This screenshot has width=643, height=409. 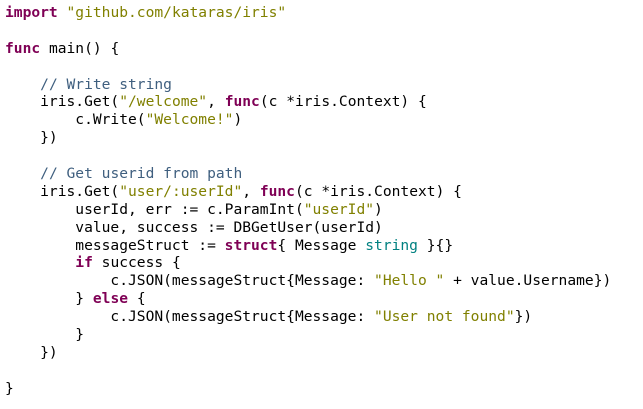 I want to click on code-text-token: userId, err := c.ParamInt(, so click(x=154, y=209).